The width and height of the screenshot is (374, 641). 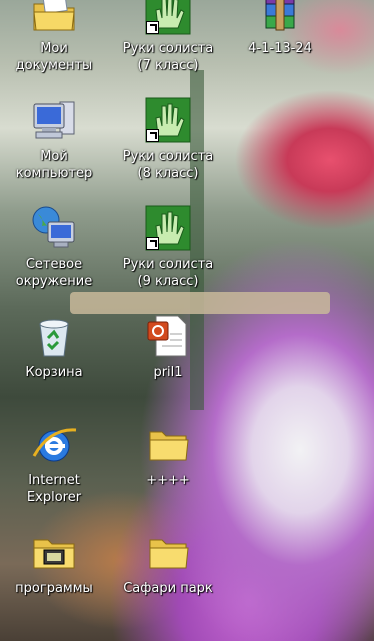 I want to click on my-computer-icon, so click(x=54, y=120).